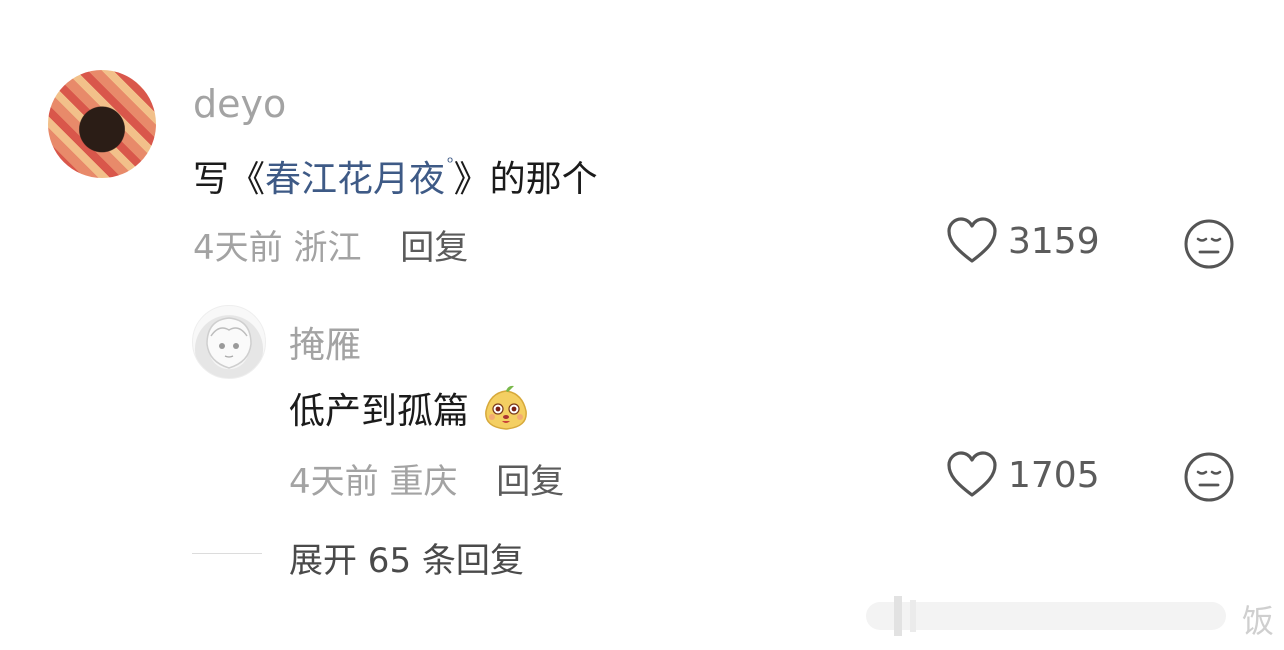  I want to click on watermark: 饭, so click(1069, 618).